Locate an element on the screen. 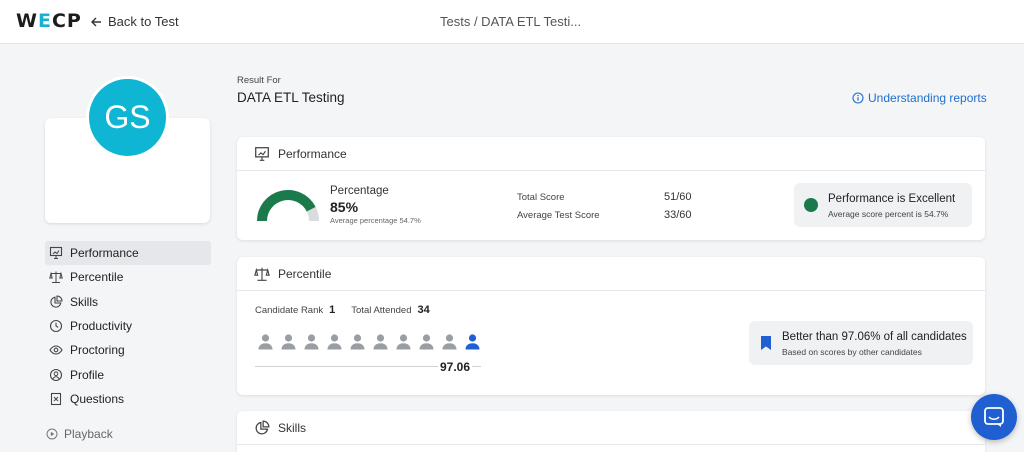 The width and height of the screenshot is (1024, 452). candidate-rank-value: 1 is located at coordinates (332, 310).